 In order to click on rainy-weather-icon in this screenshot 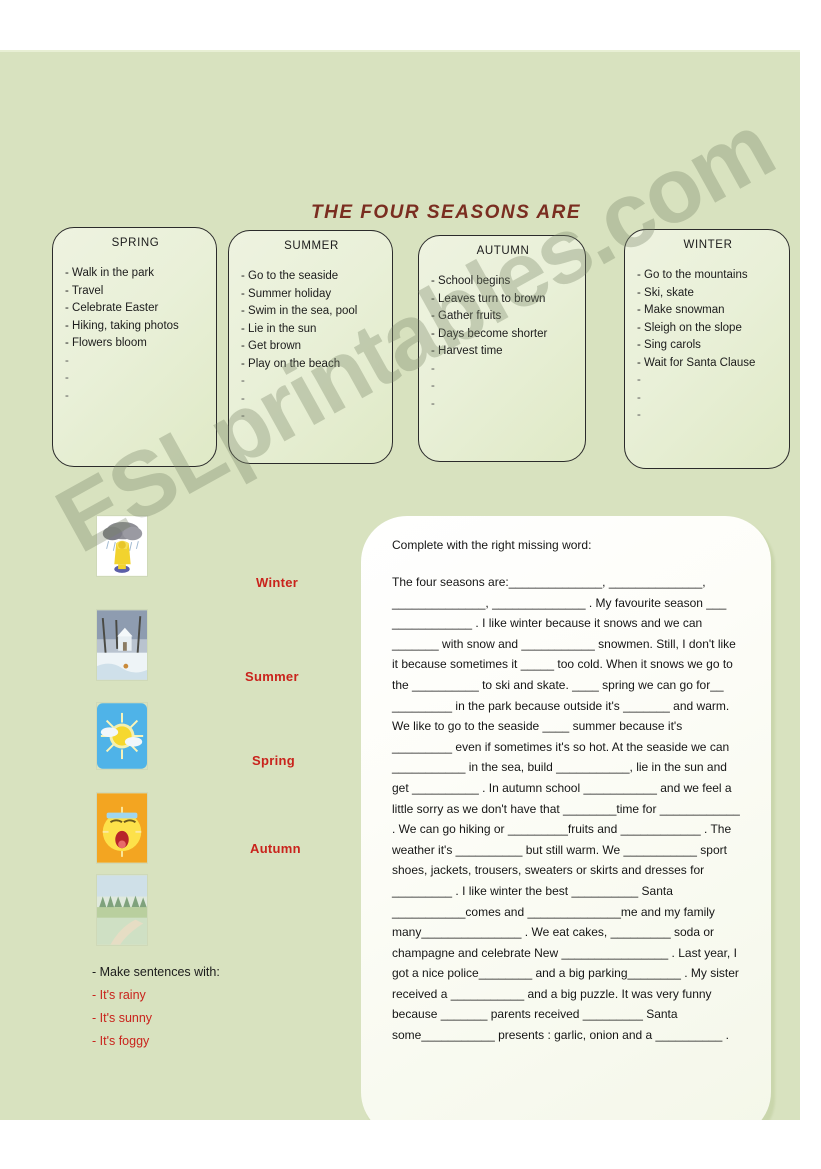, I will do `click(122, 546)`.